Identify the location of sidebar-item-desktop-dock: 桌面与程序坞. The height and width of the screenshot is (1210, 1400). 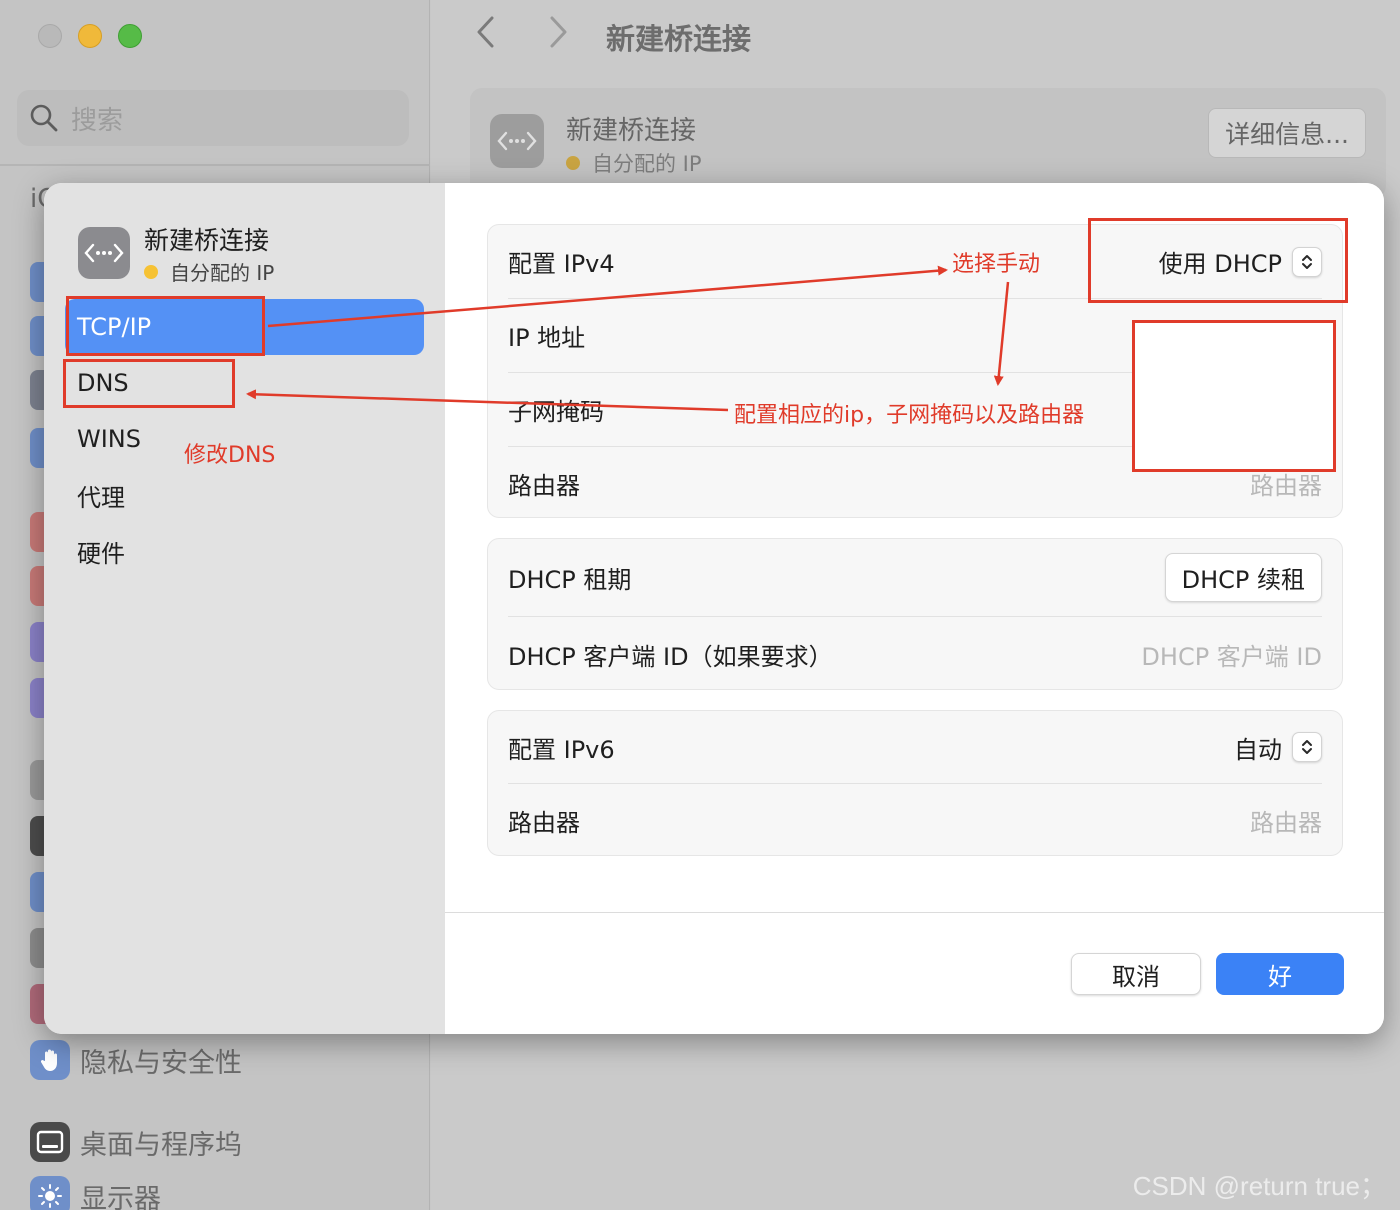
(136, 1142).